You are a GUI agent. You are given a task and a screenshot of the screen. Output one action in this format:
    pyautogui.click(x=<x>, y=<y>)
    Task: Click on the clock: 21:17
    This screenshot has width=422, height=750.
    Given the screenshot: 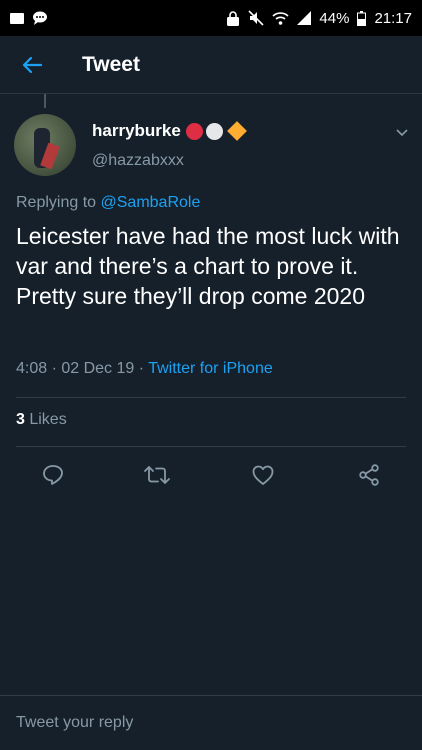 What is the action you would take?
    pyautogui.click(x=393, y=18)
    